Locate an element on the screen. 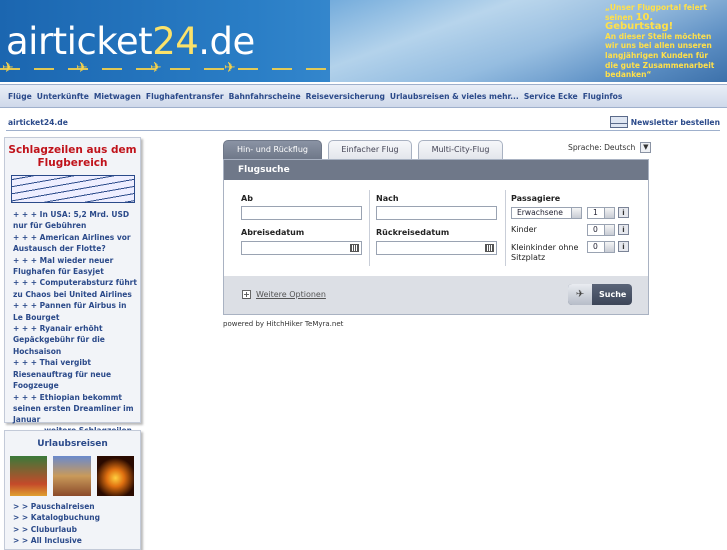  return-date-input is located at coordinates (436, 248).